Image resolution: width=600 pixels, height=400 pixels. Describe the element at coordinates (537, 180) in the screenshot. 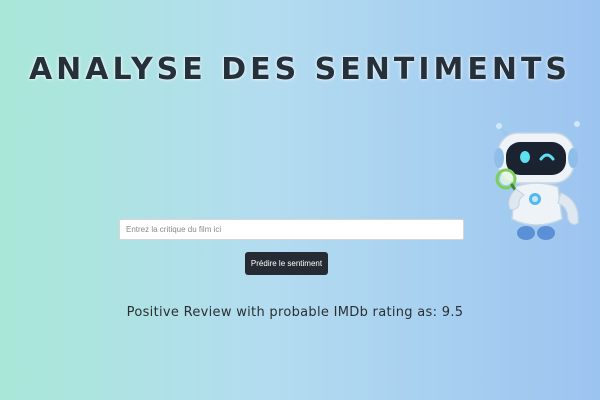

I see `robot-icon` at that location.